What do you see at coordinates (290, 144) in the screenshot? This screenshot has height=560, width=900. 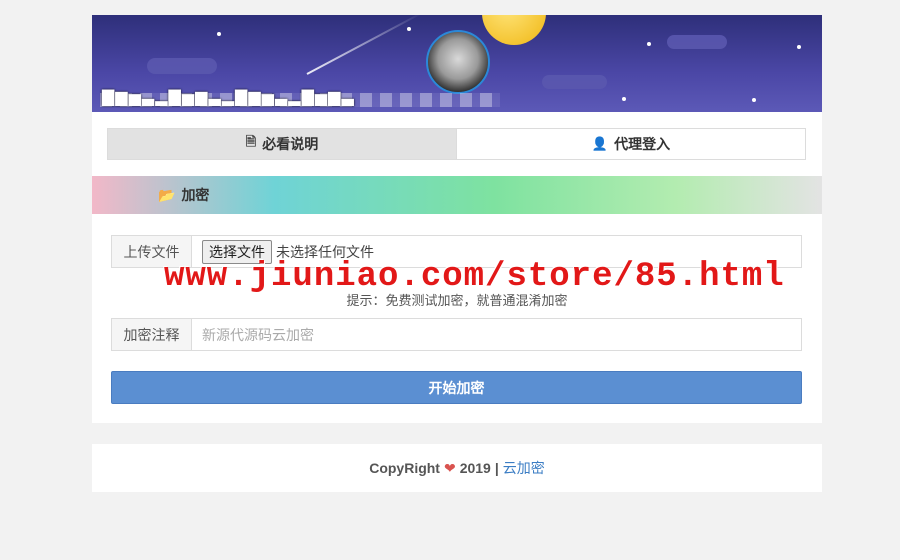 I see `tab-instructions-label: 必看说明` at bounding box center [290, 144].